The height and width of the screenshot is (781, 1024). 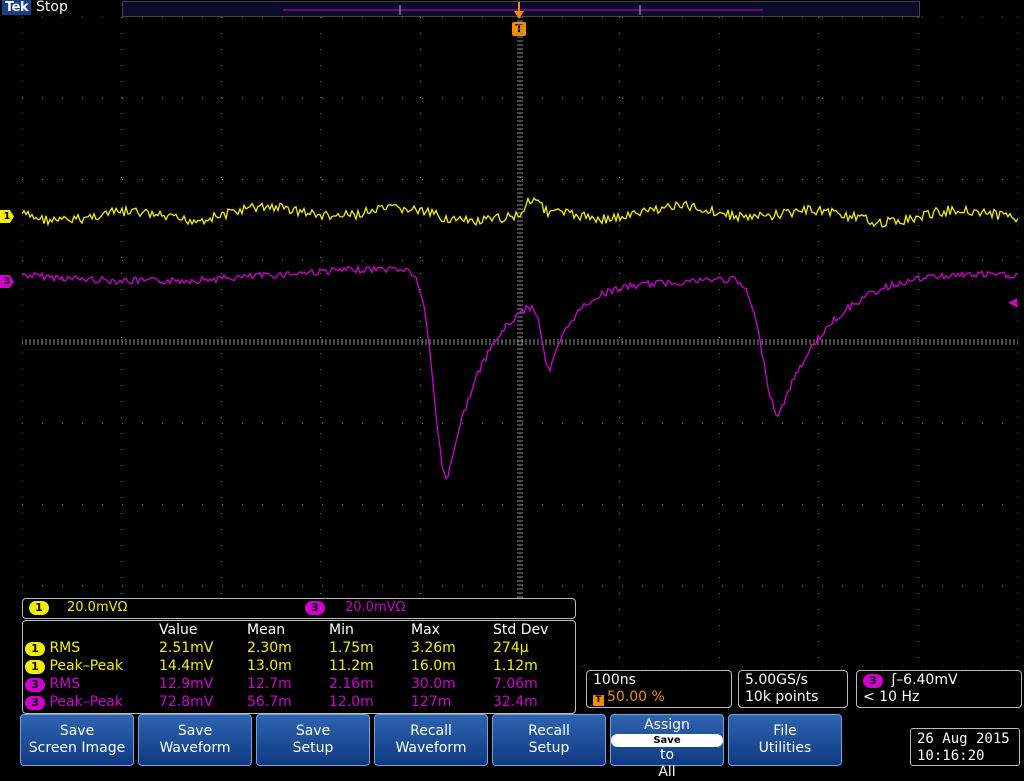 What do you see at coordinates (433, 684) in the screenshot?
I see `measurement-max: 30.0m` at bounding box center [433, 684].